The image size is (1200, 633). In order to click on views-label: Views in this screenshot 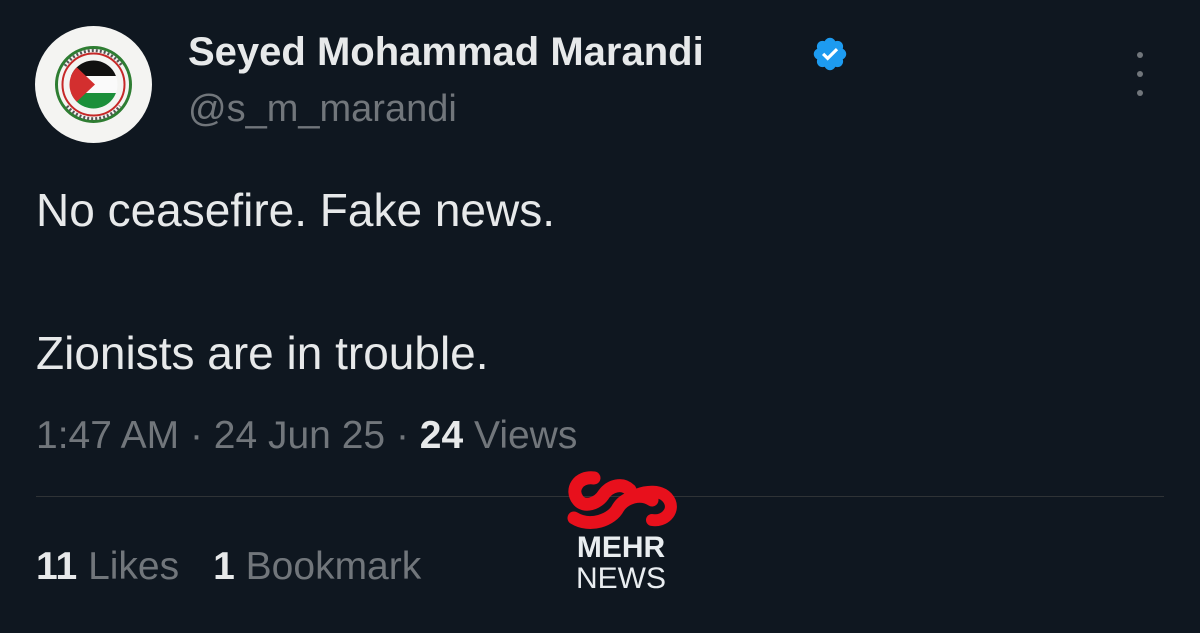, I will do `click(526, 435)`.